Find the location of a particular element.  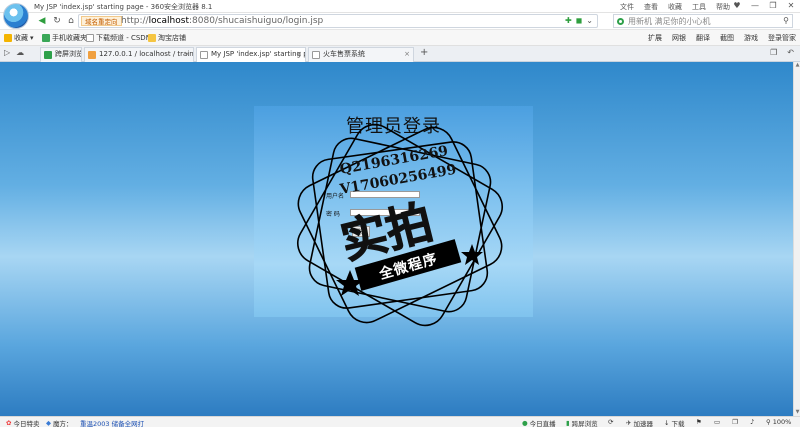

bookmark-tools: 扩展 网银 翻译 截图 游戏 登录管家 is located at coordinates (722, 38).